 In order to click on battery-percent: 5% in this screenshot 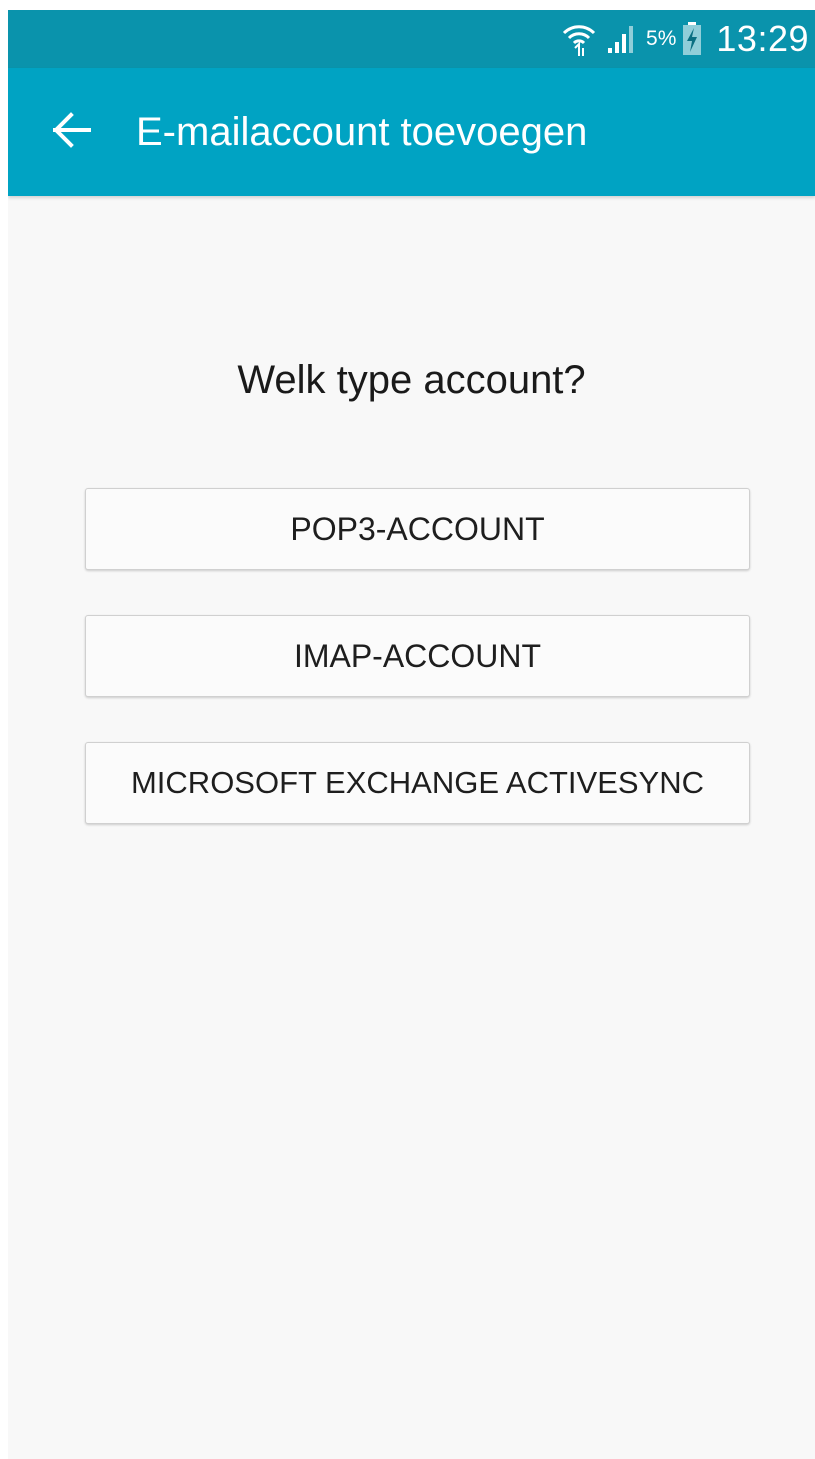, I will do `click(661, 38)`.